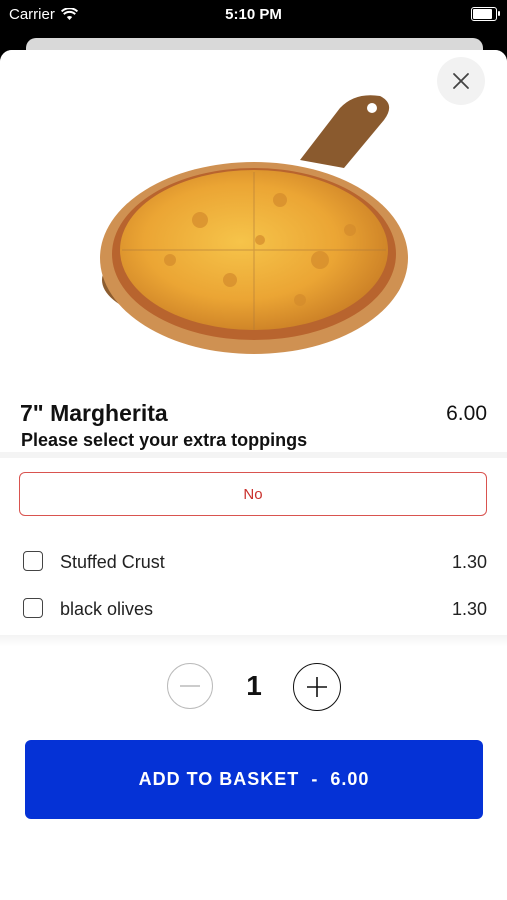 This screenshot has width=507, height=900. Describe the element at coordinates (350, 779) in the screenshot. I see `add-to-basket-price: 6.00` at that location.